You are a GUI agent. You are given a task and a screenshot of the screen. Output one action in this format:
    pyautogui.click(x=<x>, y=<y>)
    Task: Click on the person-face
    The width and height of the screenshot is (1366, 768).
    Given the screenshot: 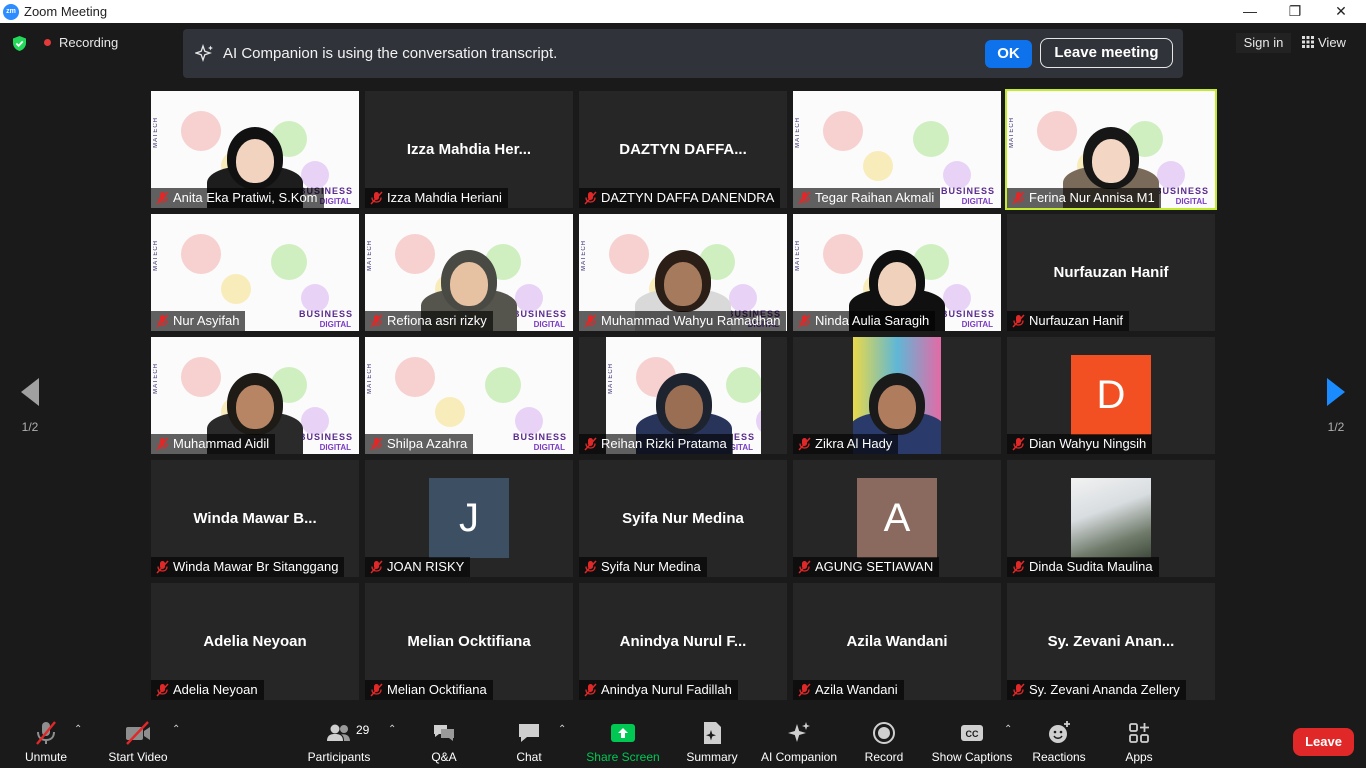 What is the action you would take?
    pyautogui.click(x=255, y=161)
    